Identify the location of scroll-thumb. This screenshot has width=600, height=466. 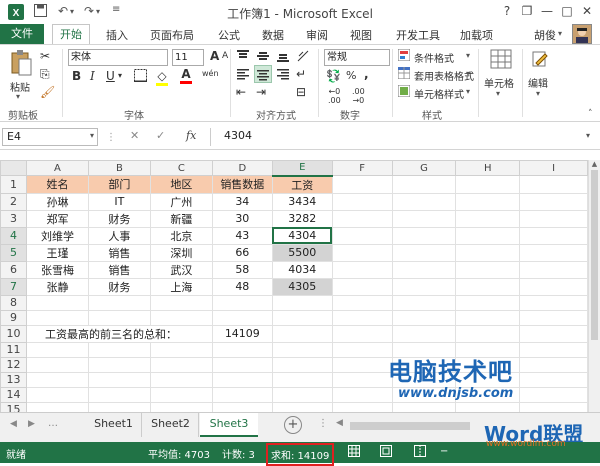
(594, 255).